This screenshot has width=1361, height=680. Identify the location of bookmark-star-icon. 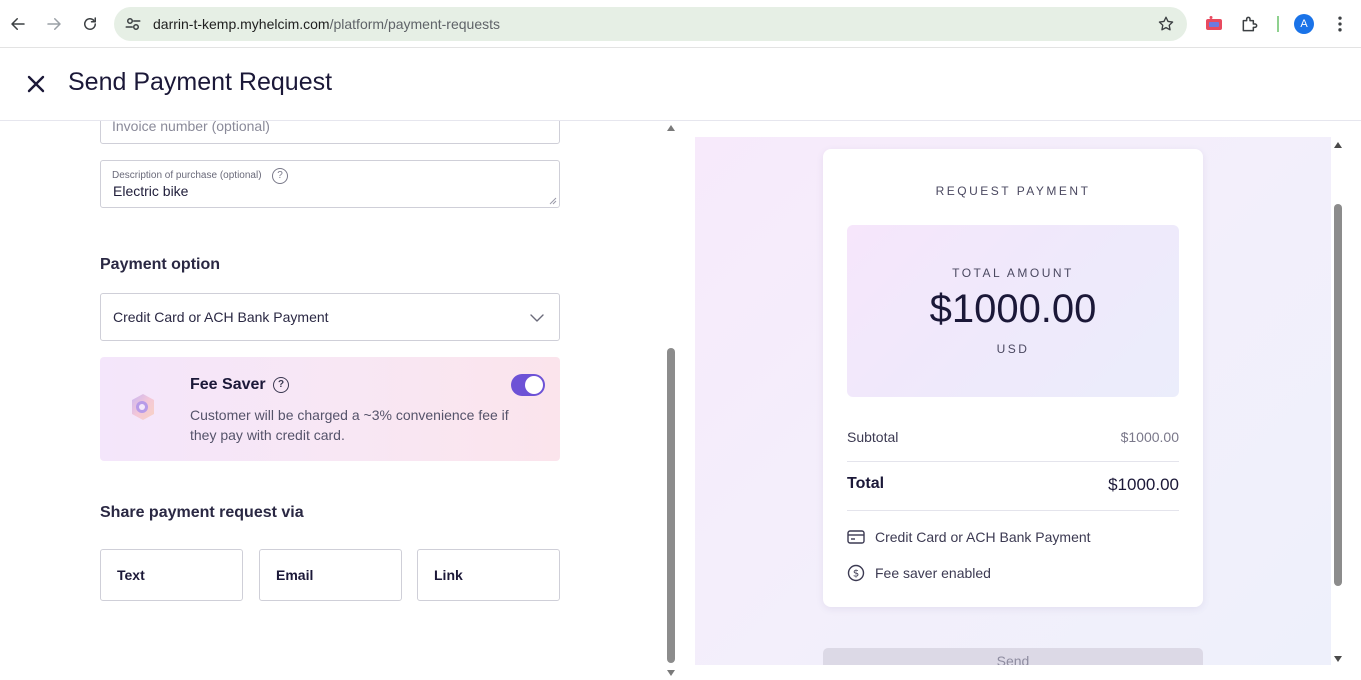
(1166, 24).